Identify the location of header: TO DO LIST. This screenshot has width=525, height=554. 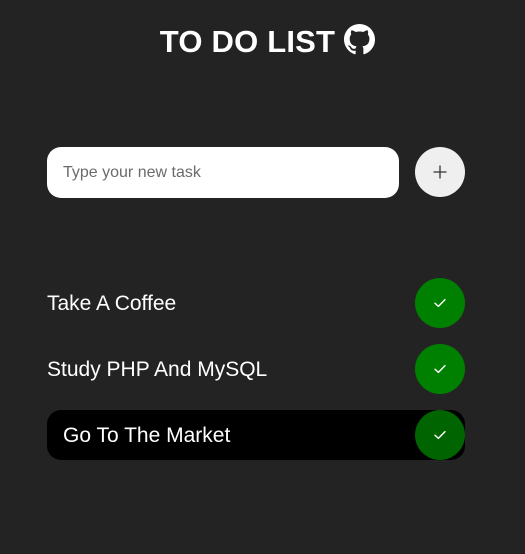
(262, 41).